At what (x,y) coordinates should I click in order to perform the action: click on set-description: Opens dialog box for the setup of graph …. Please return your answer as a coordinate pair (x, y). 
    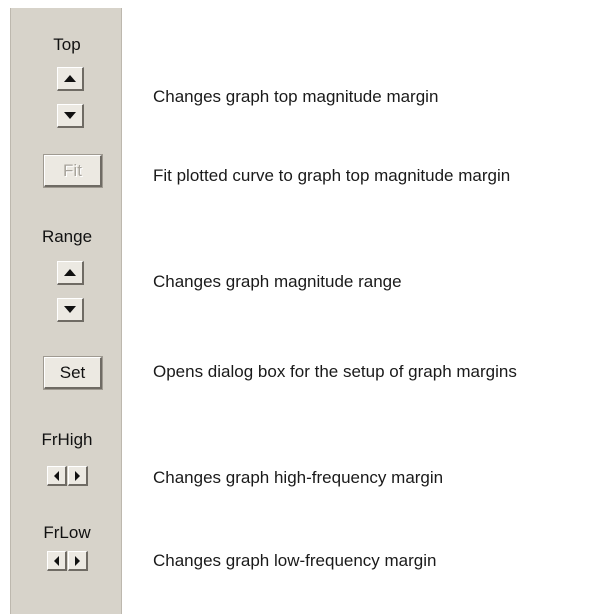
    Looking at the image, I should click on (335, 371).